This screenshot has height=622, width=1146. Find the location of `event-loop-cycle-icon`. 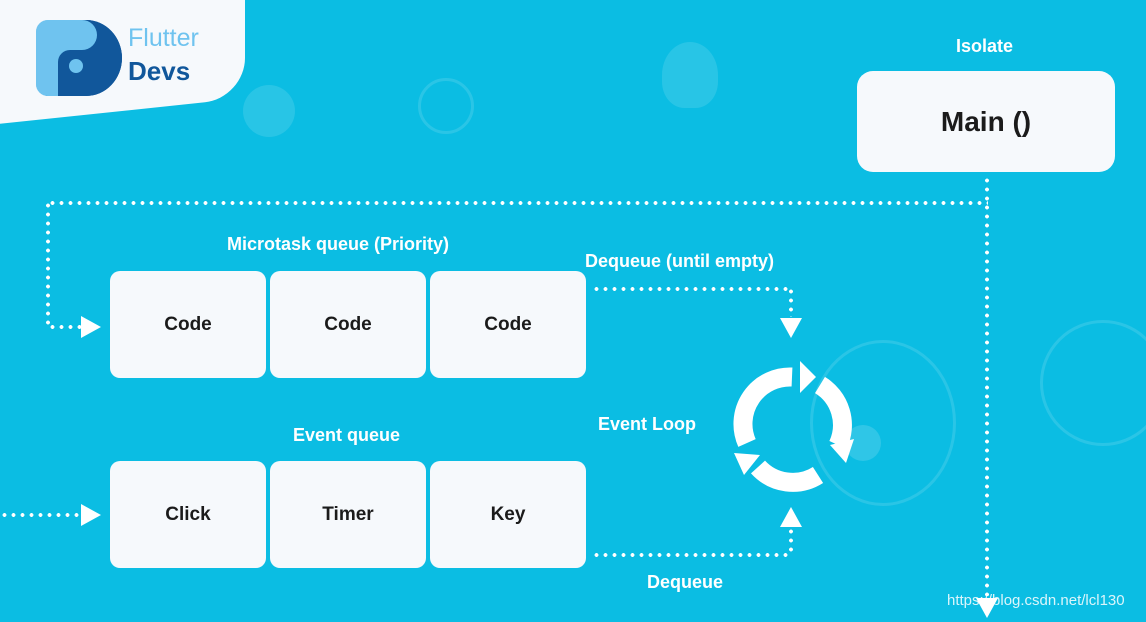

event-loop-cycle-icon is located at coordinates (793, 426).